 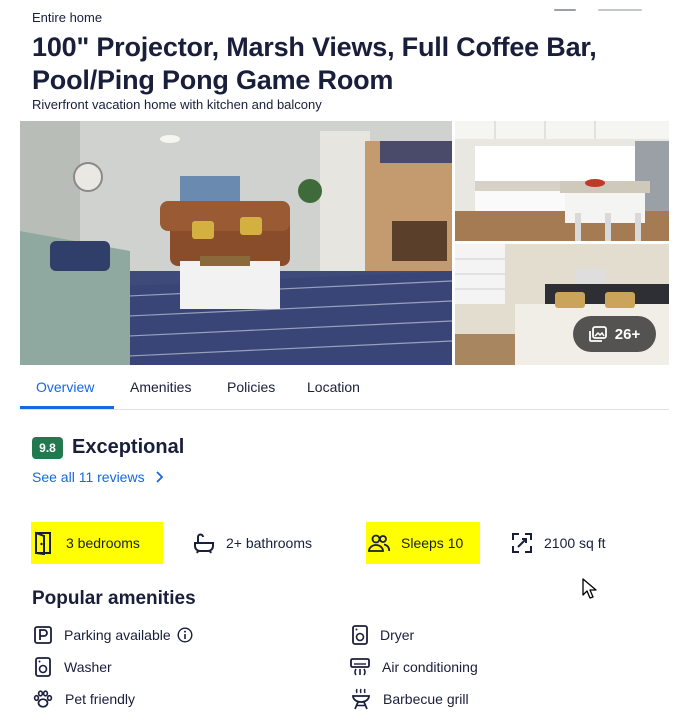 What do you see at coordinates (575, 543) in the screenshot?
I see `fact-square-footage-label: 2100 sq ft` at bounding box center [575, 543].